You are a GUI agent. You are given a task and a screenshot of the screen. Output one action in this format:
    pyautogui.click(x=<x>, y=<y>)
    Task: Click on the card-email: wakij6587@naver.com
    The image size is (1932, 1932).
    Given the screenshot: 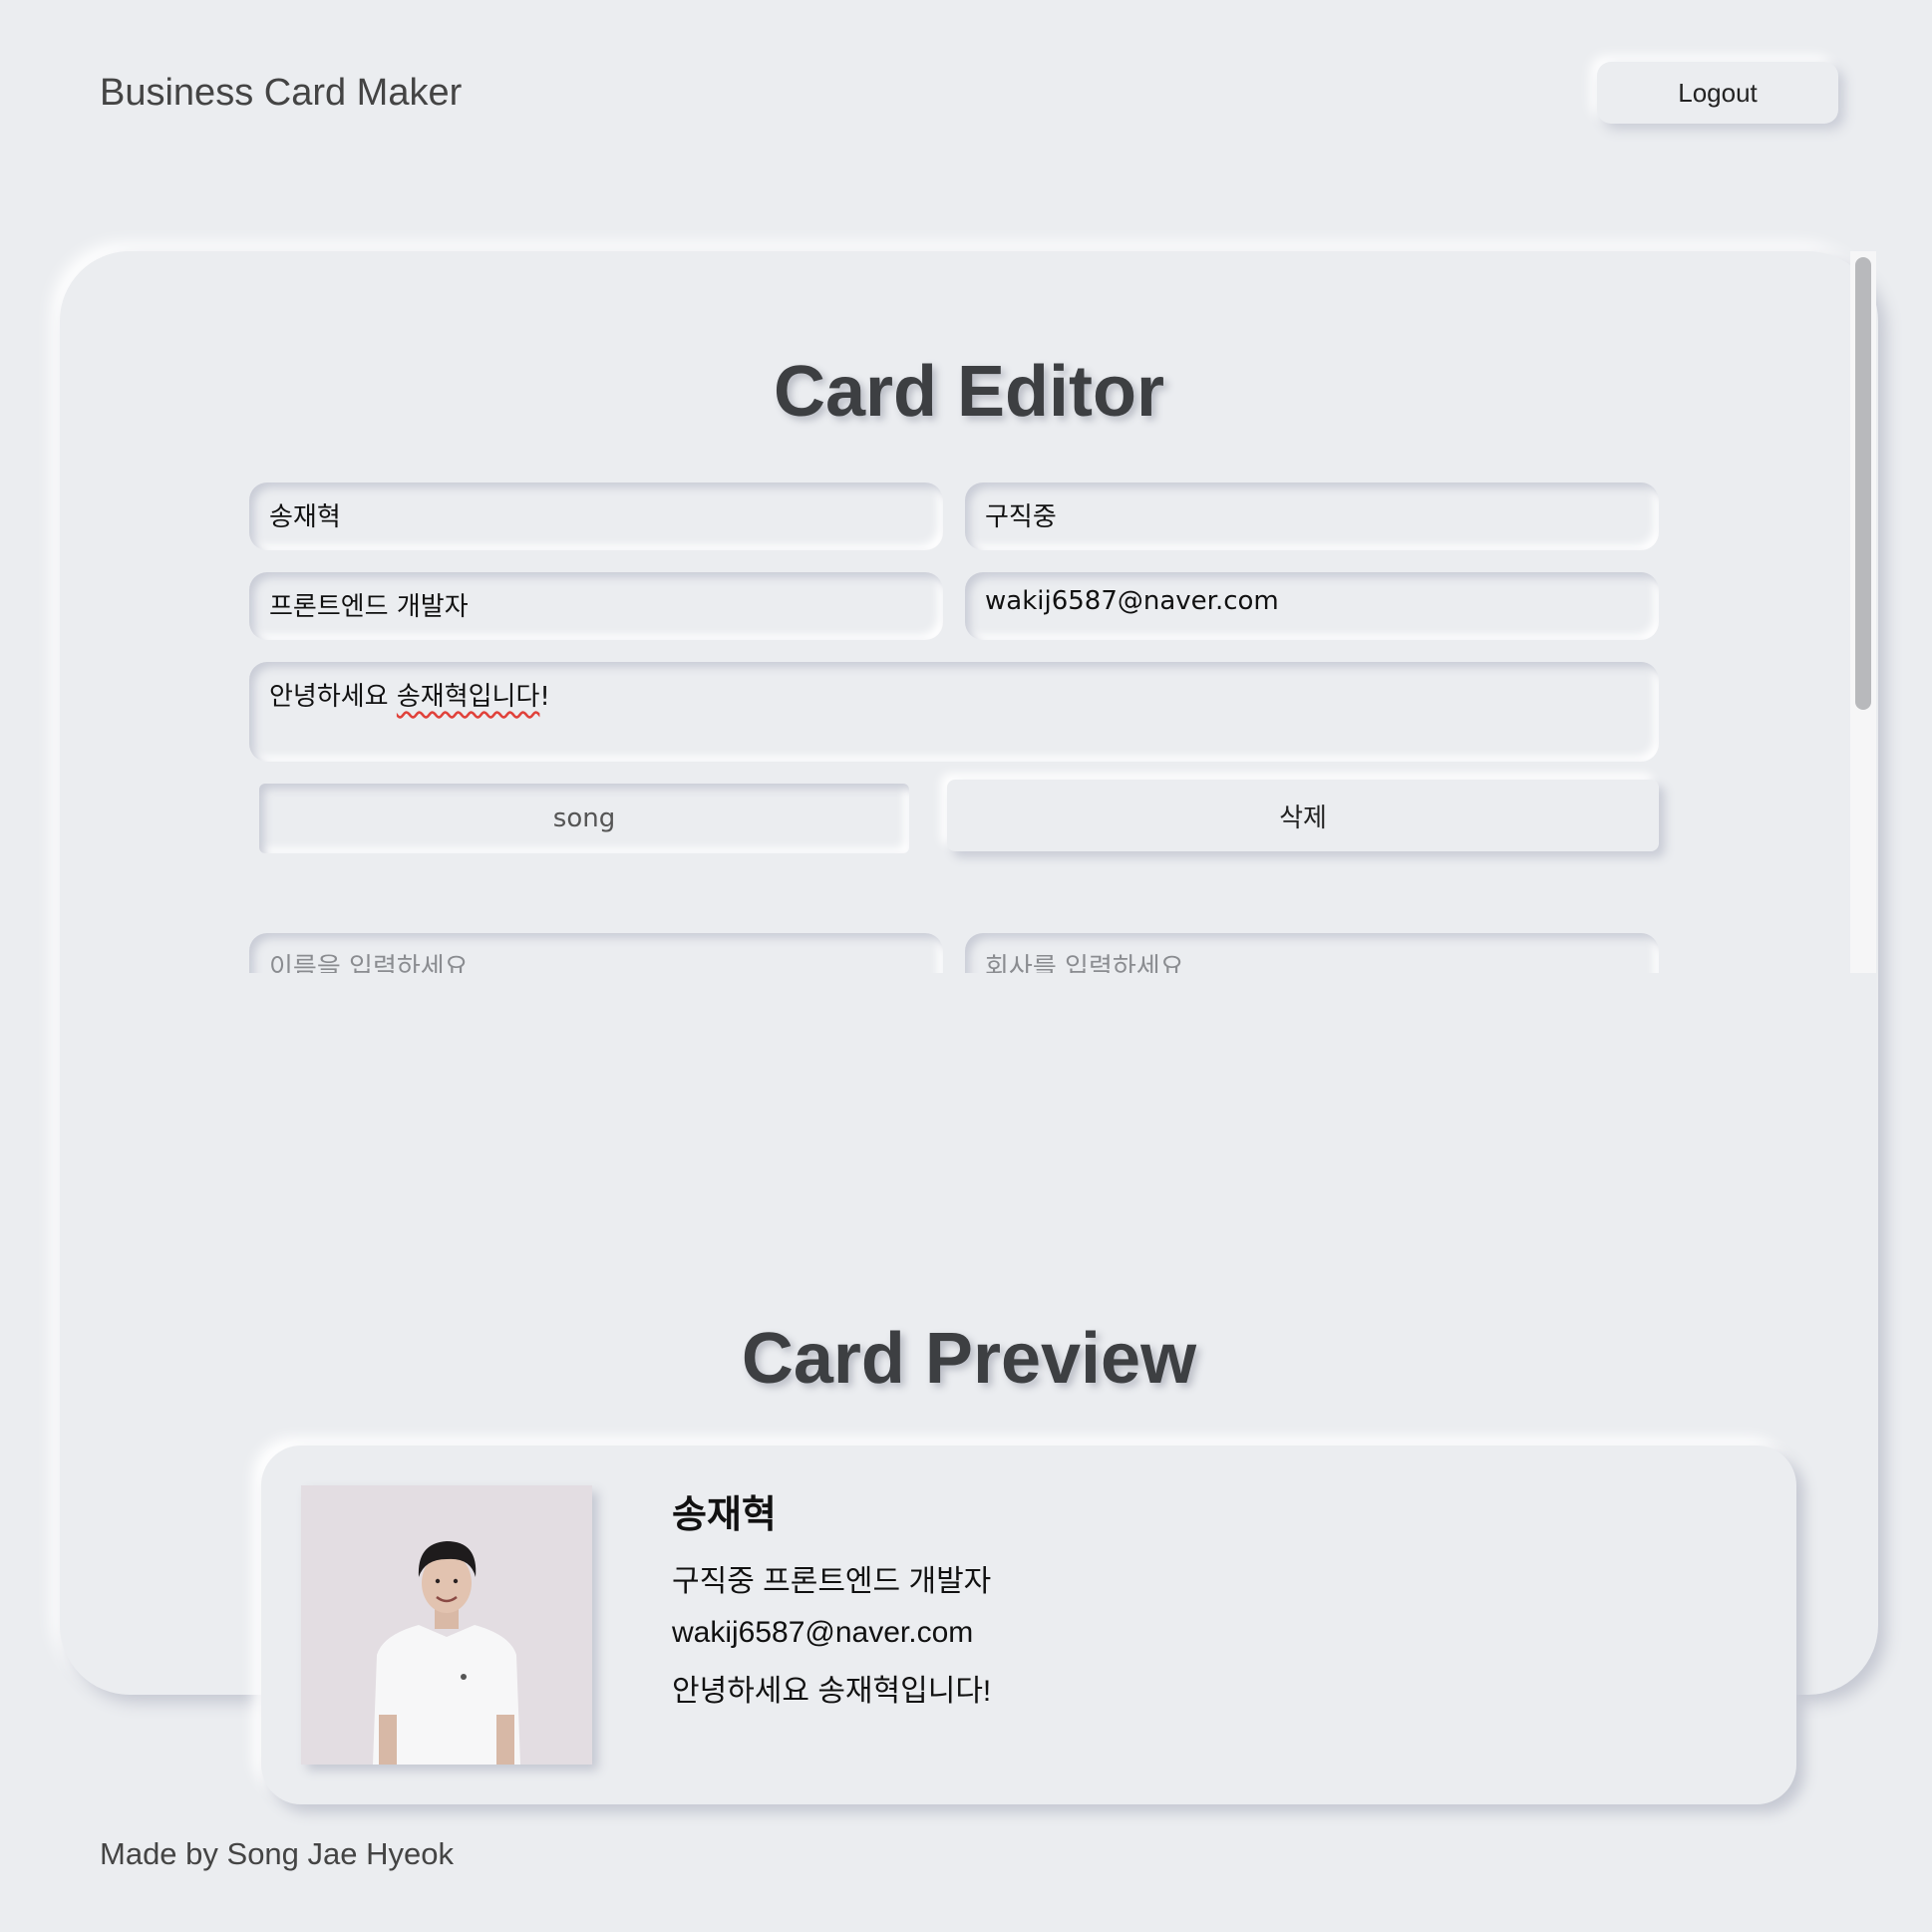 What is the action you would take?
    pyautogui.click(x=823, y=1632)
    